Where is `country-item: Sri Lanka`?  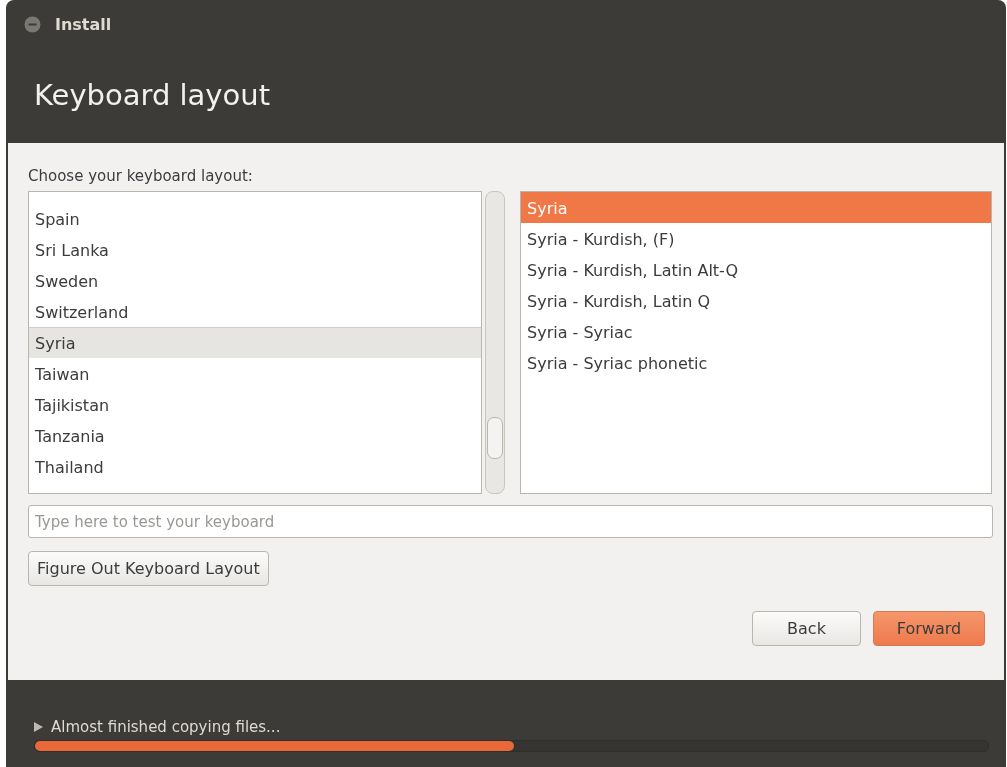 country-item: Sri Lanka is located at coordinates (255, 249).